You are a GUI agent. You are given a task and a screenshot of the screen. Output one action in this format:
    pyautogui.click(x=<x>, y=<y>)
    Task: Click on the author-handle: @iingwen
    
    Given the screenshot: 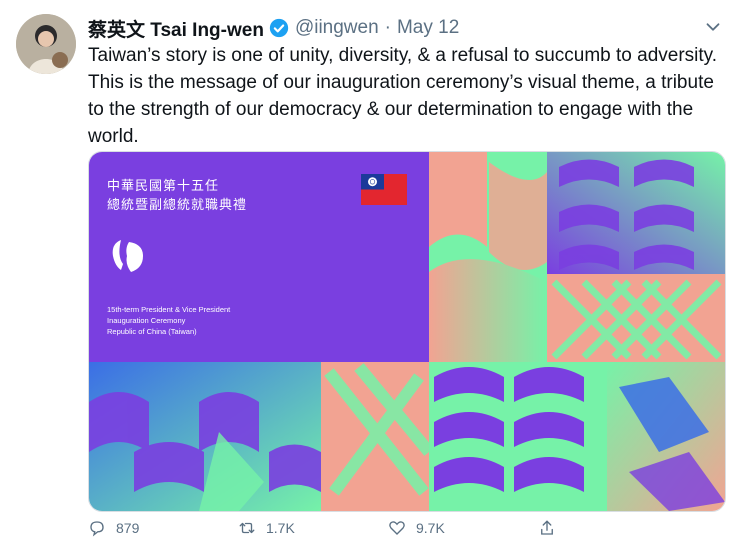 What is the action you would take?
    pyautogui.click(x=337, y=28)
    